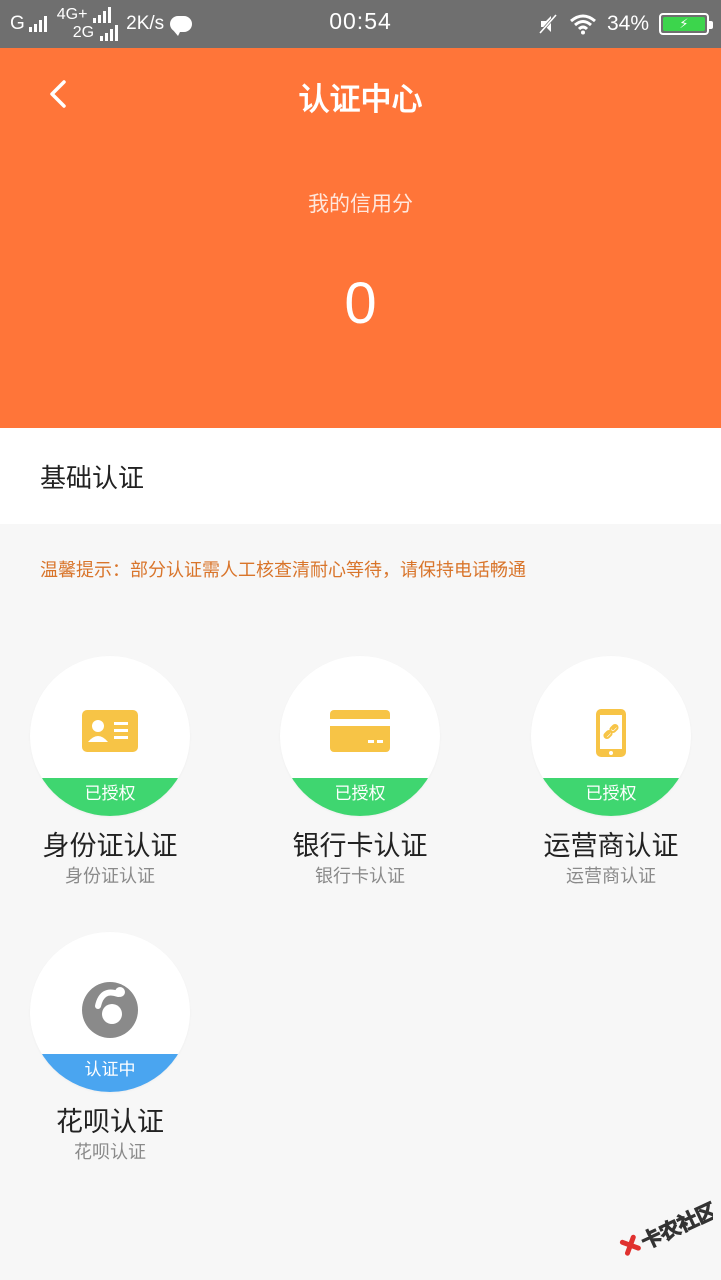  I want to click on bank-card-icon, so click(360, 731).